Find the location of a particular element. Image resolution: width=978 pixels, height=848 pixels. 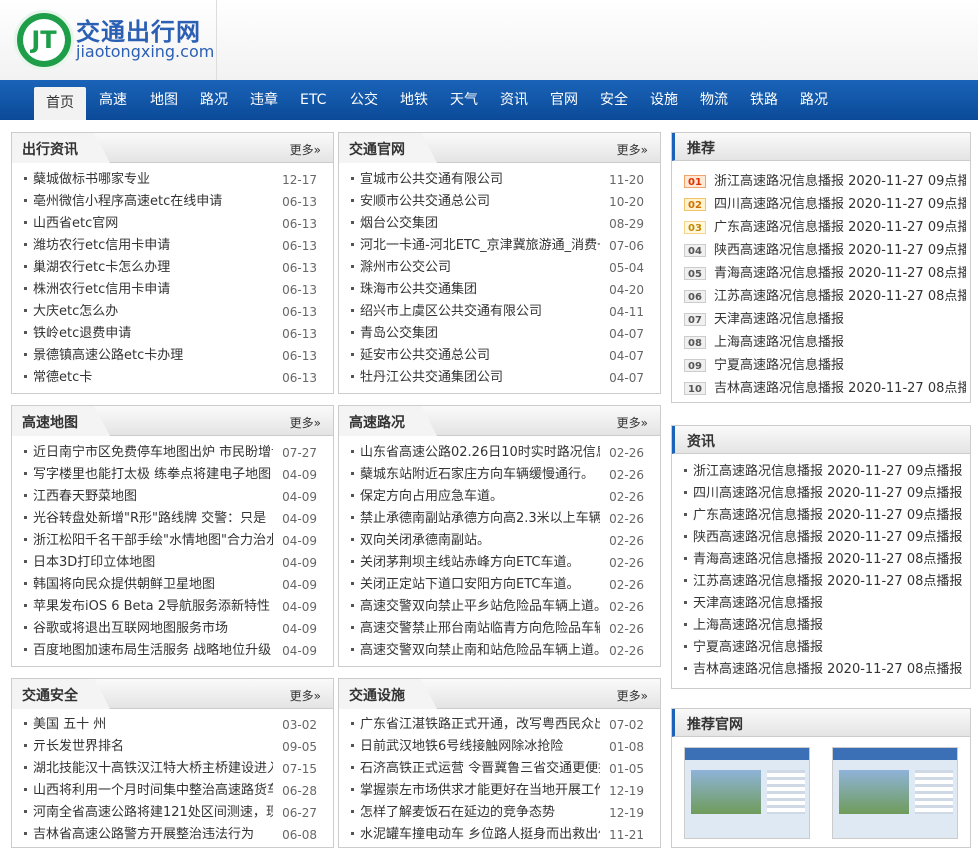

list-item: 湖北技能汉十高铁汉江特大桥主桥建设进入最 07-15 is located at coordinates (172, 769).